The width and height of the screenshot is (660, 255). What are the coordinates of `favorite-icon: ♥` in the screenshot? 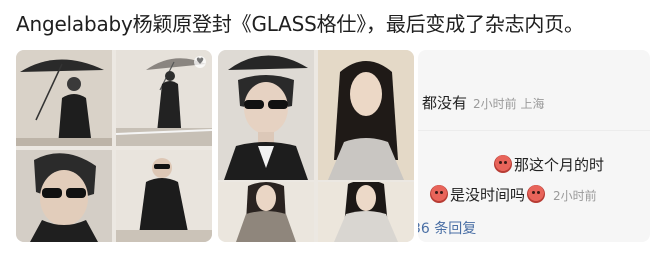 It's located at (200, 62).